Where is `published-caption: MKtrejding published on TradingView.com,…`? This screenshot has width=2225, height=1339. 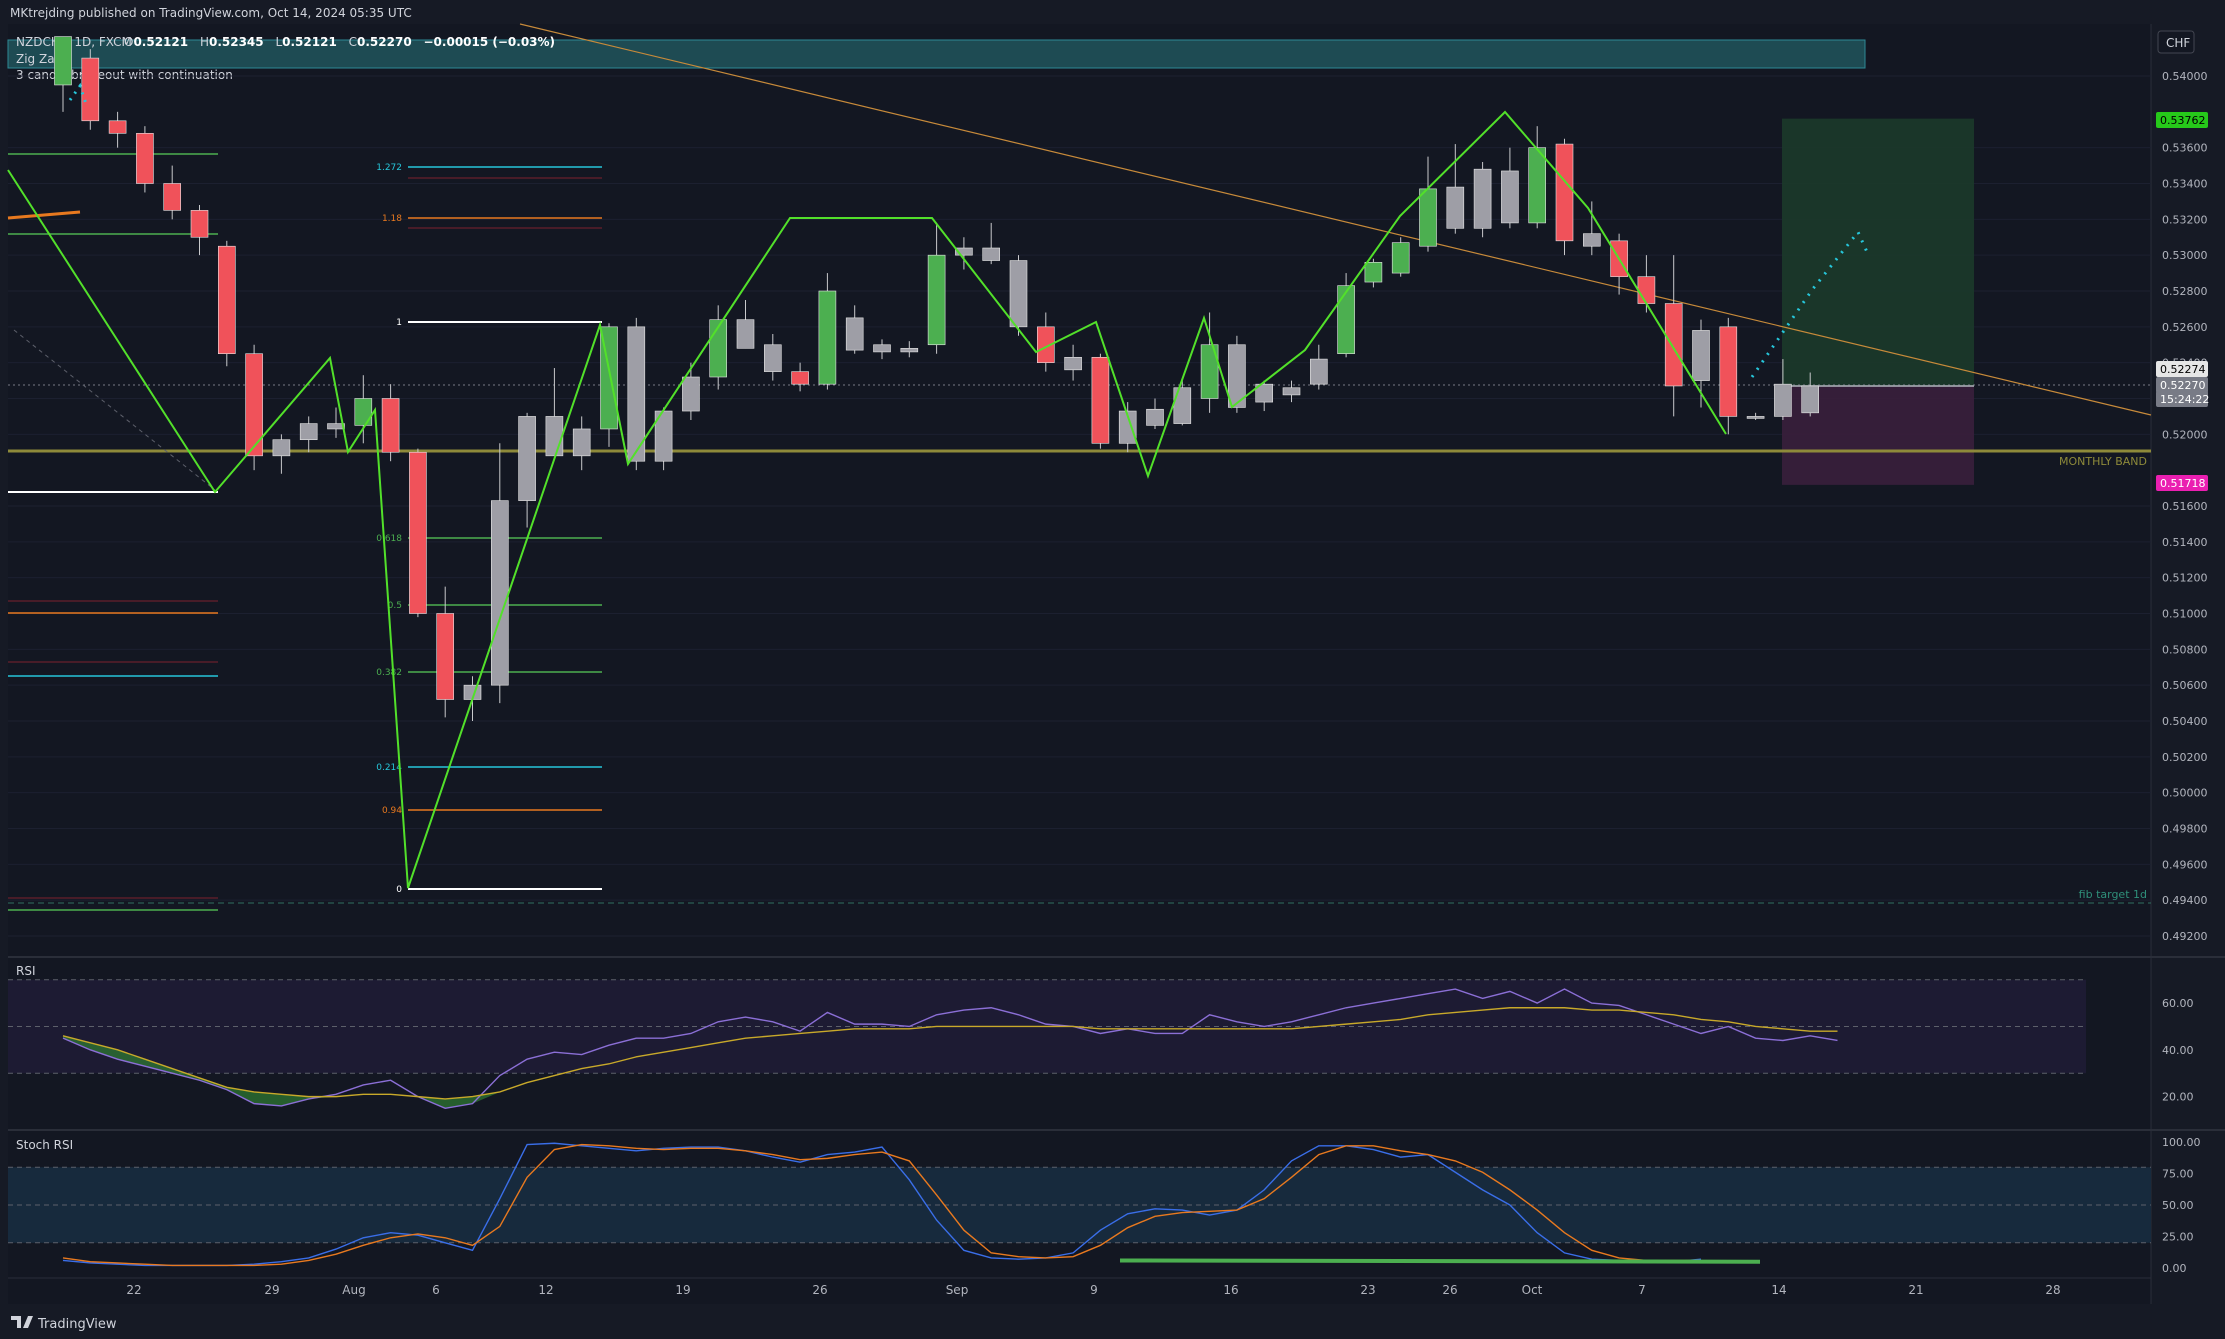 published-caption: MKtrejding published on TradingView.com,… is located at coordinates (211, 13).